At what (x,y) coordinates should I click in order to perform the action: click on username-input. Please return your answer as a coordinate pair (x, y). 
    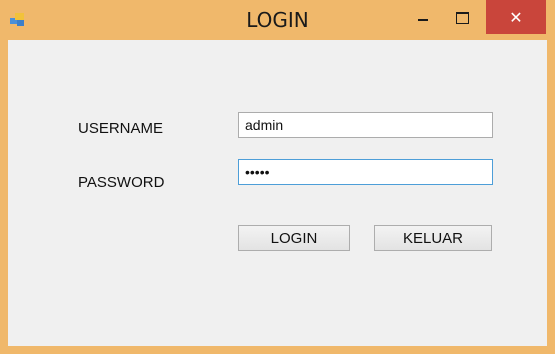
    Looking at the image, I should click on (365, 125).